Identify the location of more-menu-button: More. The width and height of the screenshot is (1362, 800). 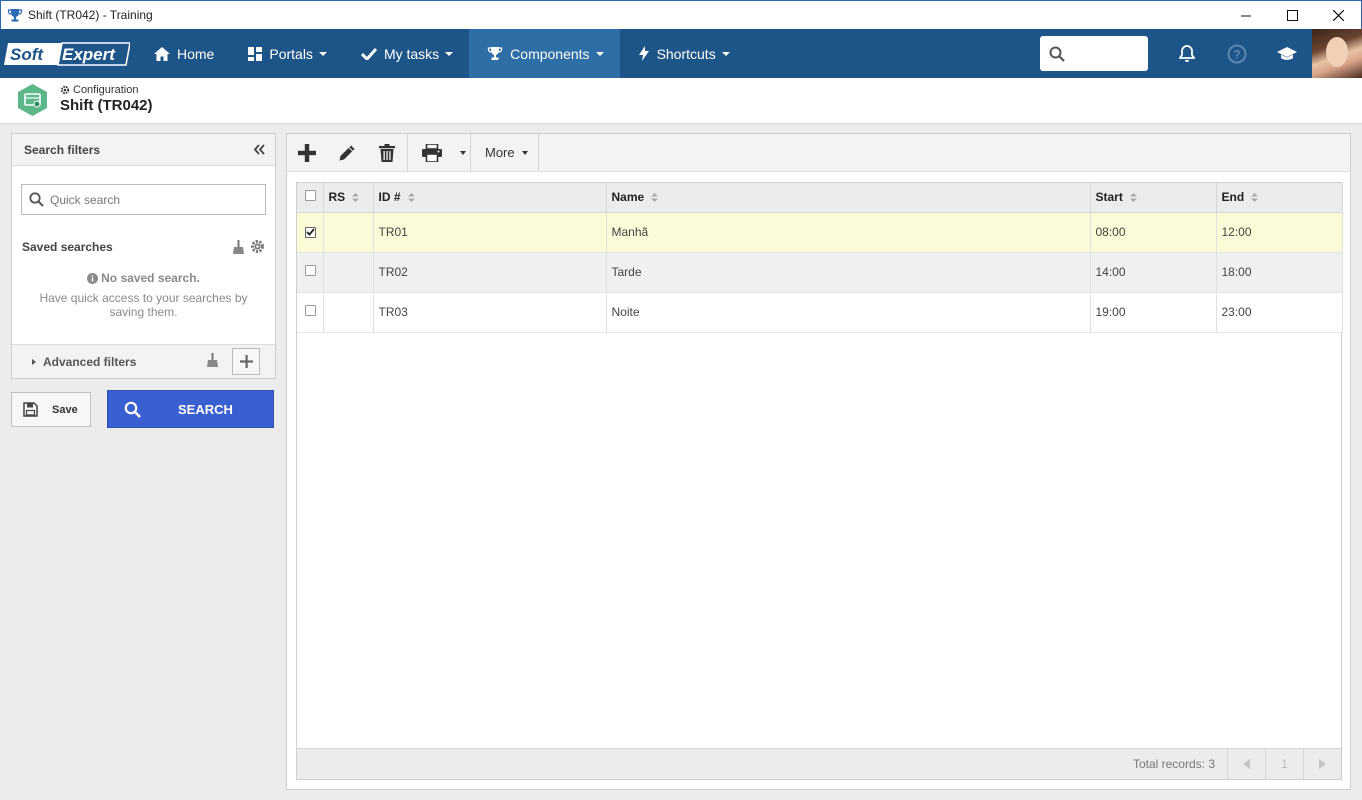
(504, 152).